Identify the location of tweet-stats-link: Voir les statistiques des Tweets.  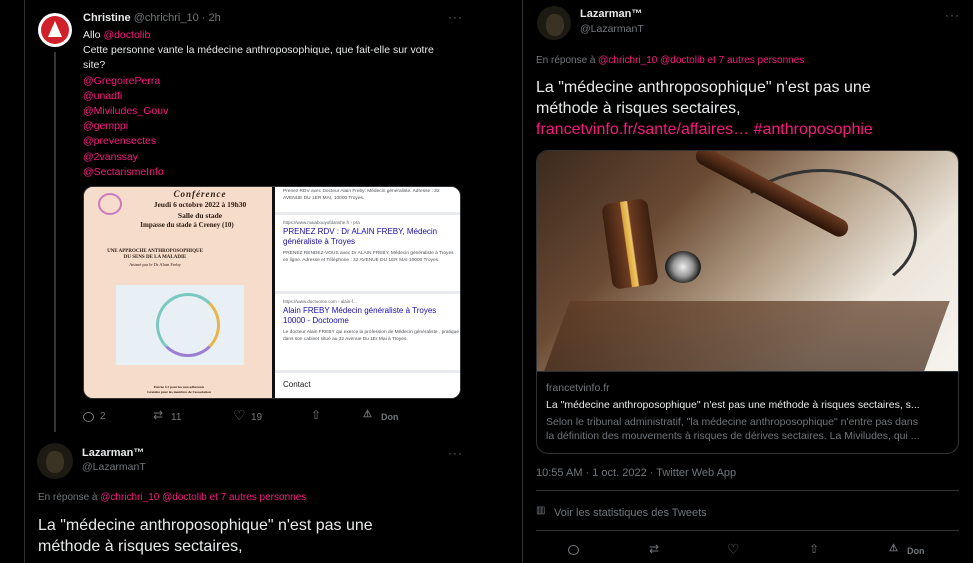
(621, 512).